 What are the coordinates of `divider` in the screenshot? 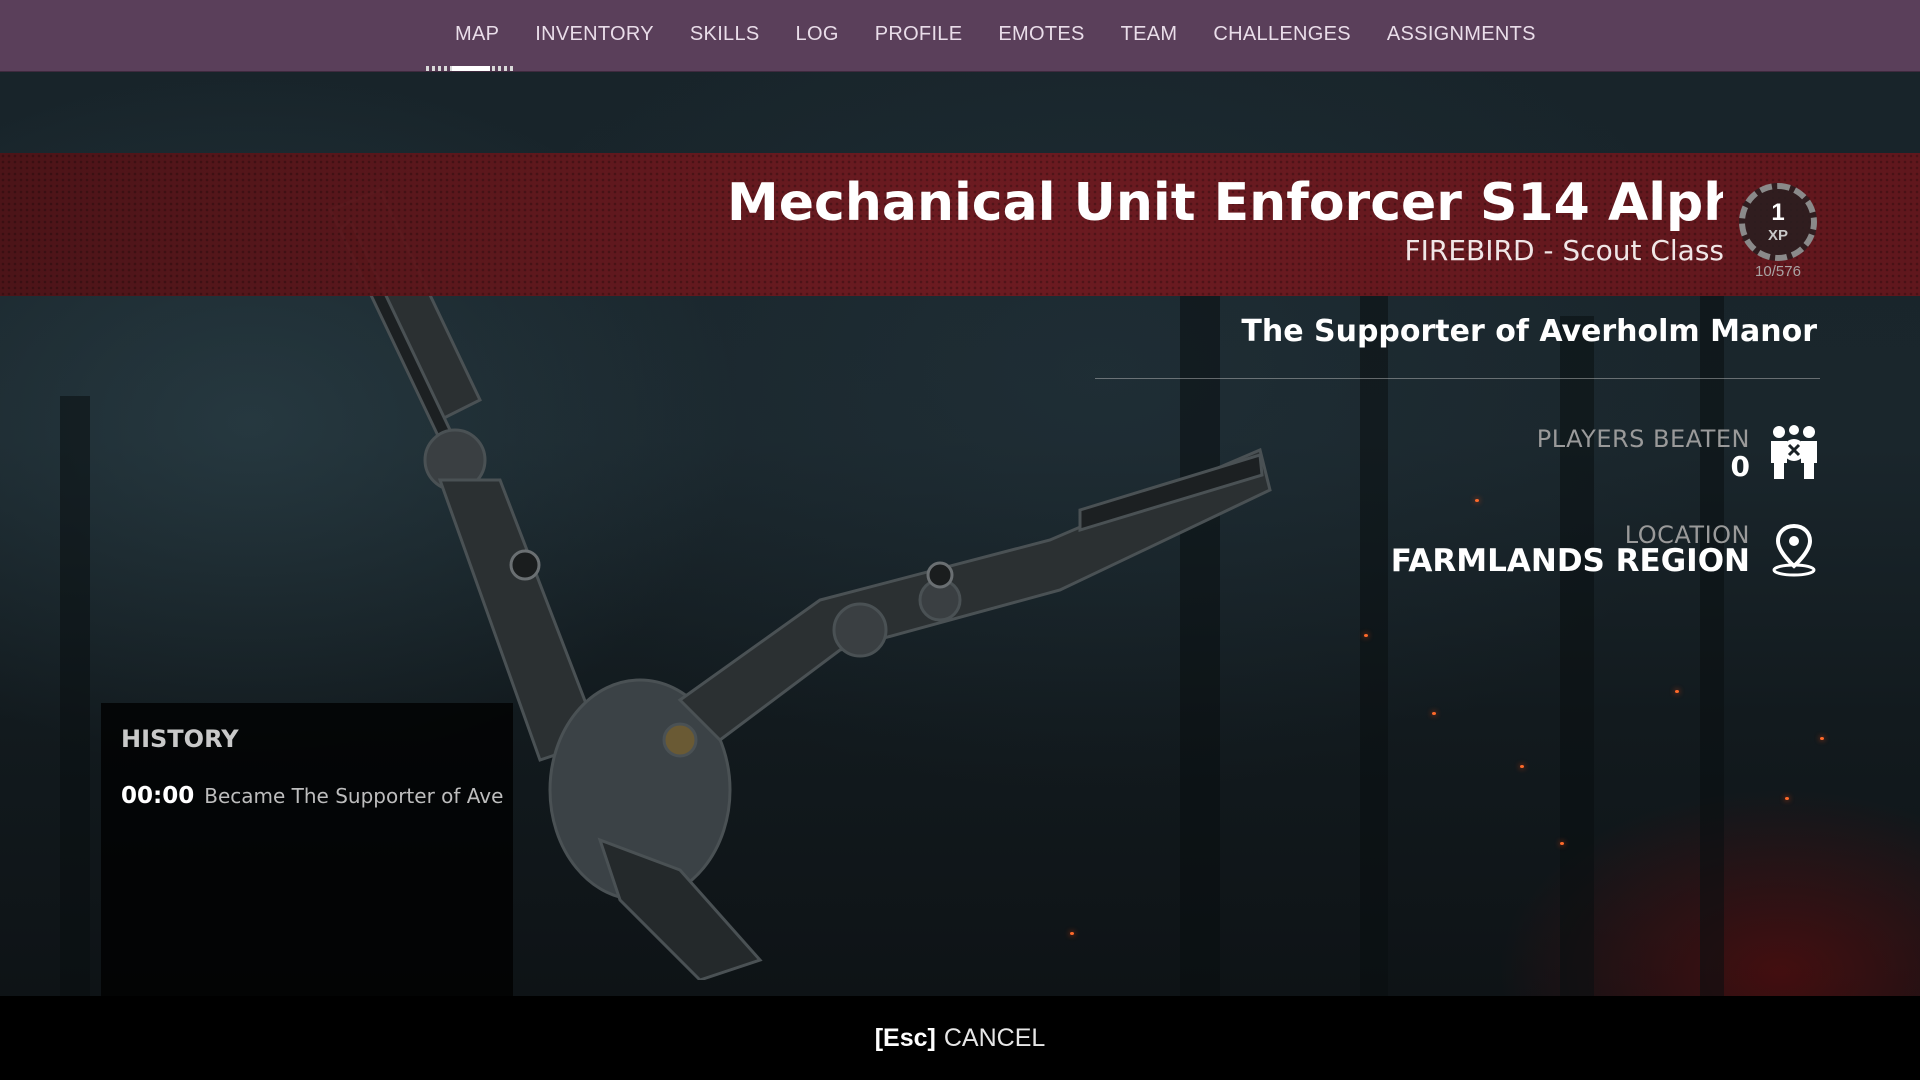 It's located at (1457, 378).